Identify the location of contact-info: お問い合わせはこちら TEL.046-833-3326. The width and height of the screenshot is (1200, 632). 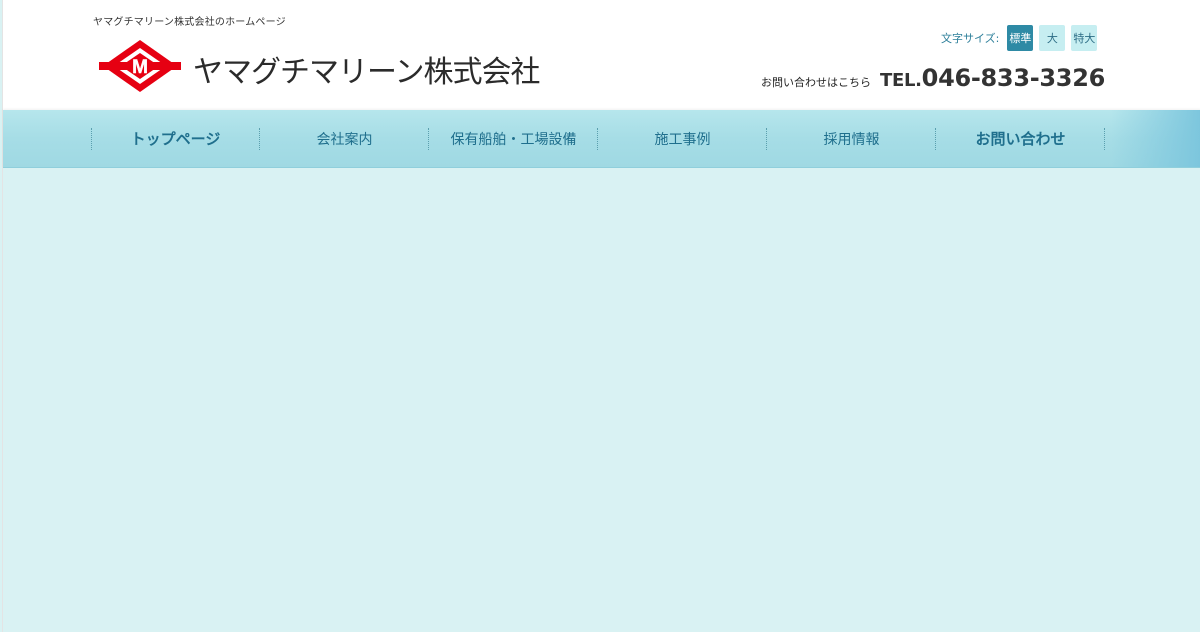
(933, 78).